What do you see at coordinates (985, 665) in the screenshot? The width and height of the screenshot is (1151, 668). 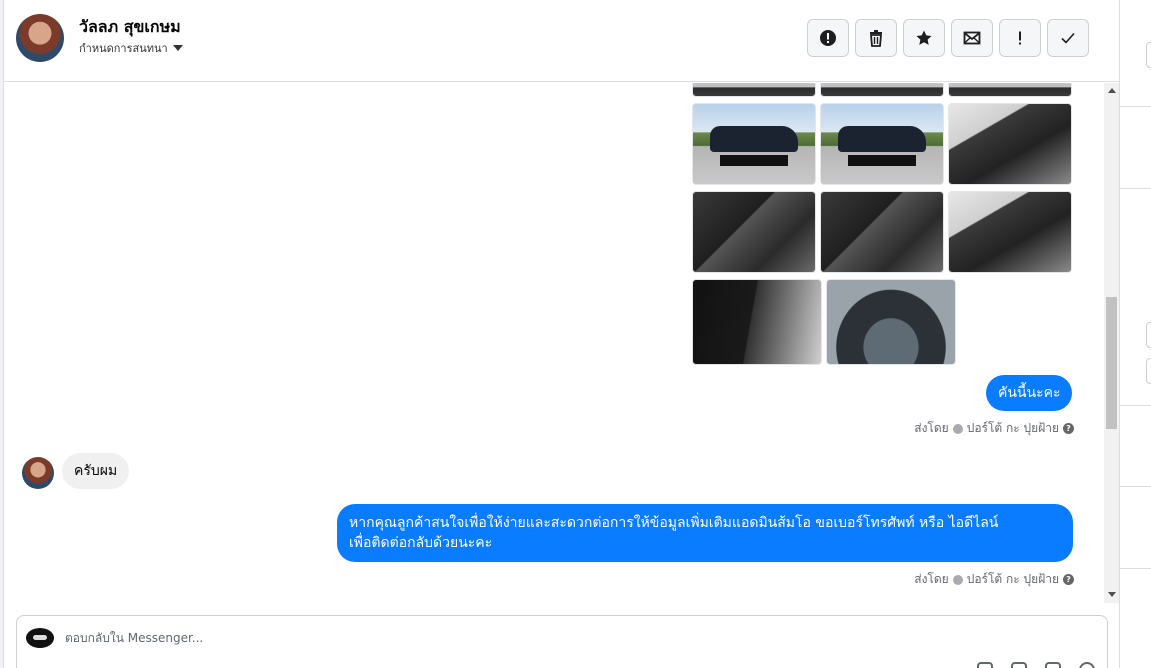 I see `attachment-icon` at bounding box center [985, 665].